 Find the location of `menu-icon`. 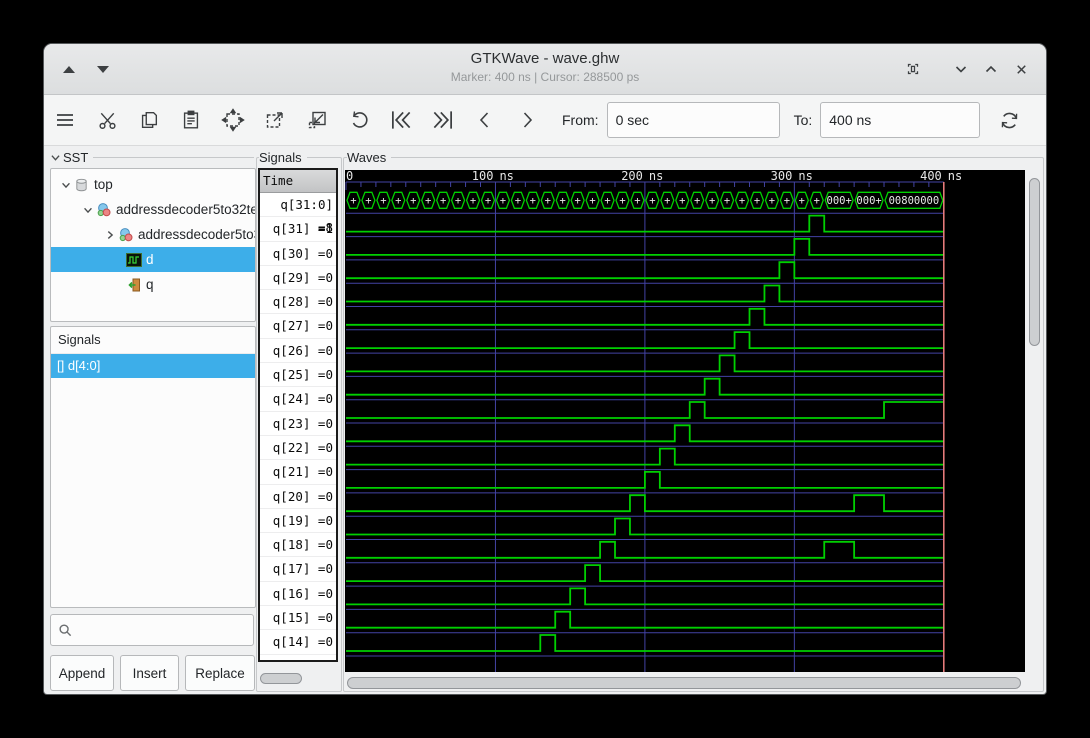

menu-icon is located at coordinates (65, 120).